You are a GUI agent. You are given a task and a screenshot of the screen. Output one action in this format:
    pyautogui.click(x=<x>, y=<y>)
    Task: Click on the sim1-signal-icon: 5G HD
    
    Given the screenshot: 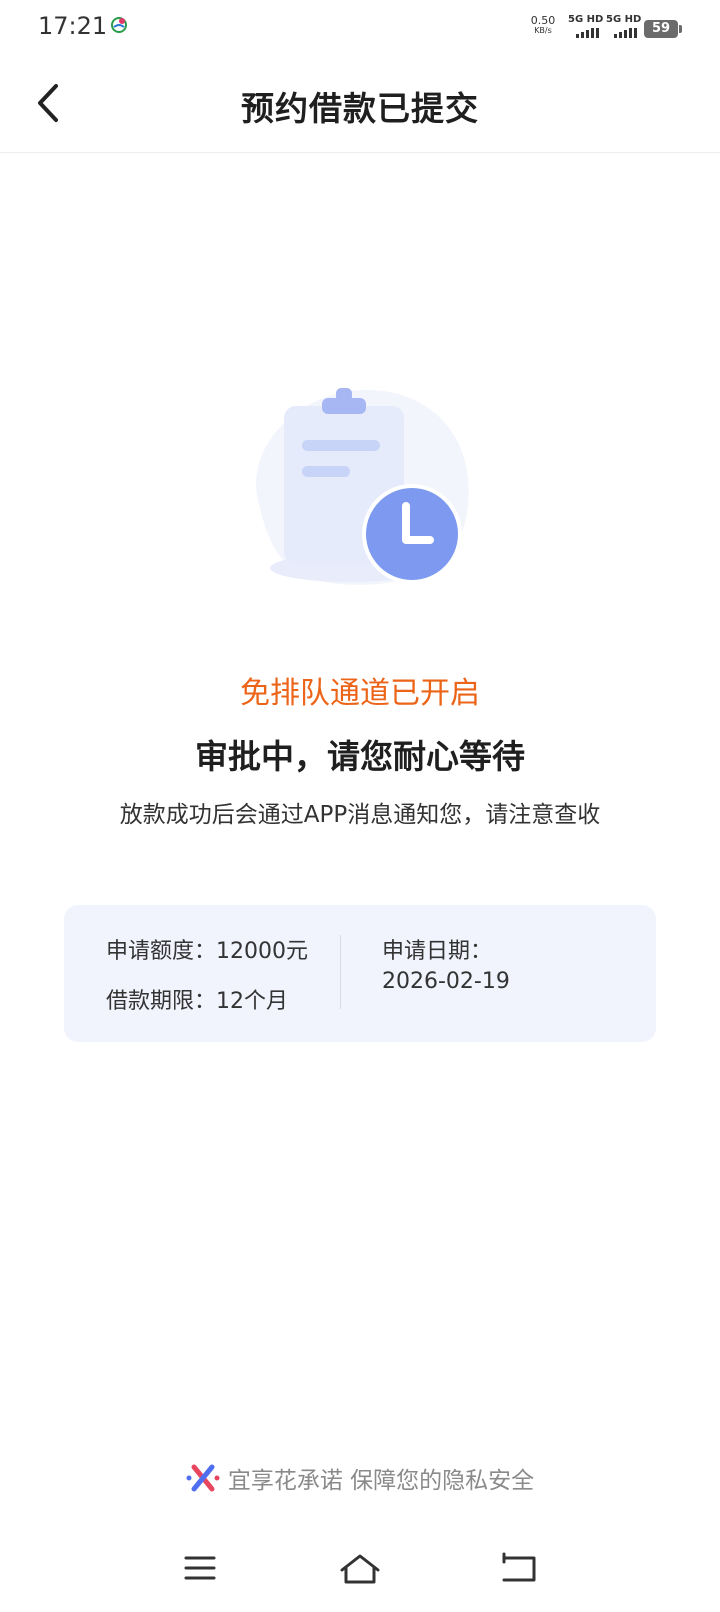 What is the action you would take?
    pyautogui.click(x=586, y=27)
    